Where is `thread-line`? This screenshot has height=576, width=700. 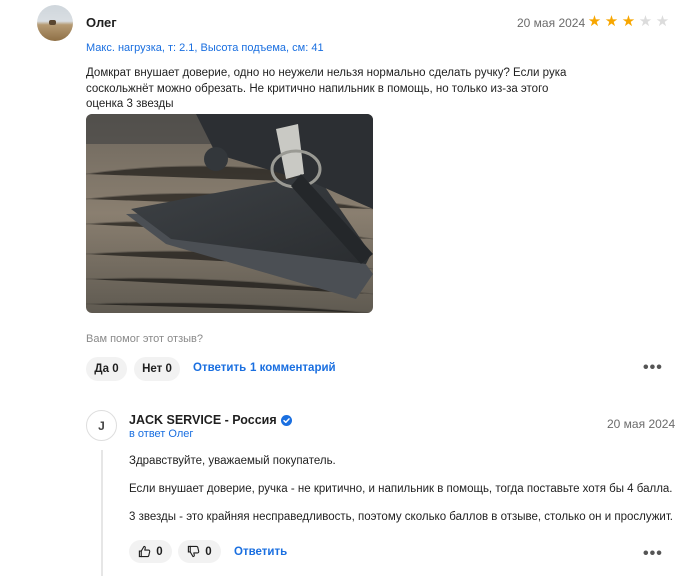
thread-line is located at coordinates (102, 513).